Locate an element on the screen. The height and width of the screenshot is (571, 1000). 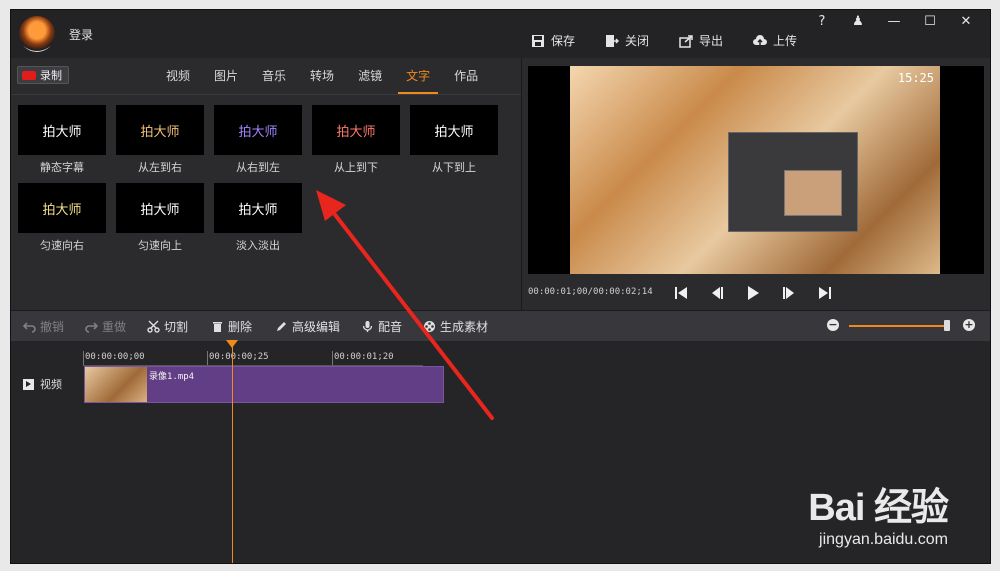
close-file-label: 关闭 is located at coordinates (637, 41).